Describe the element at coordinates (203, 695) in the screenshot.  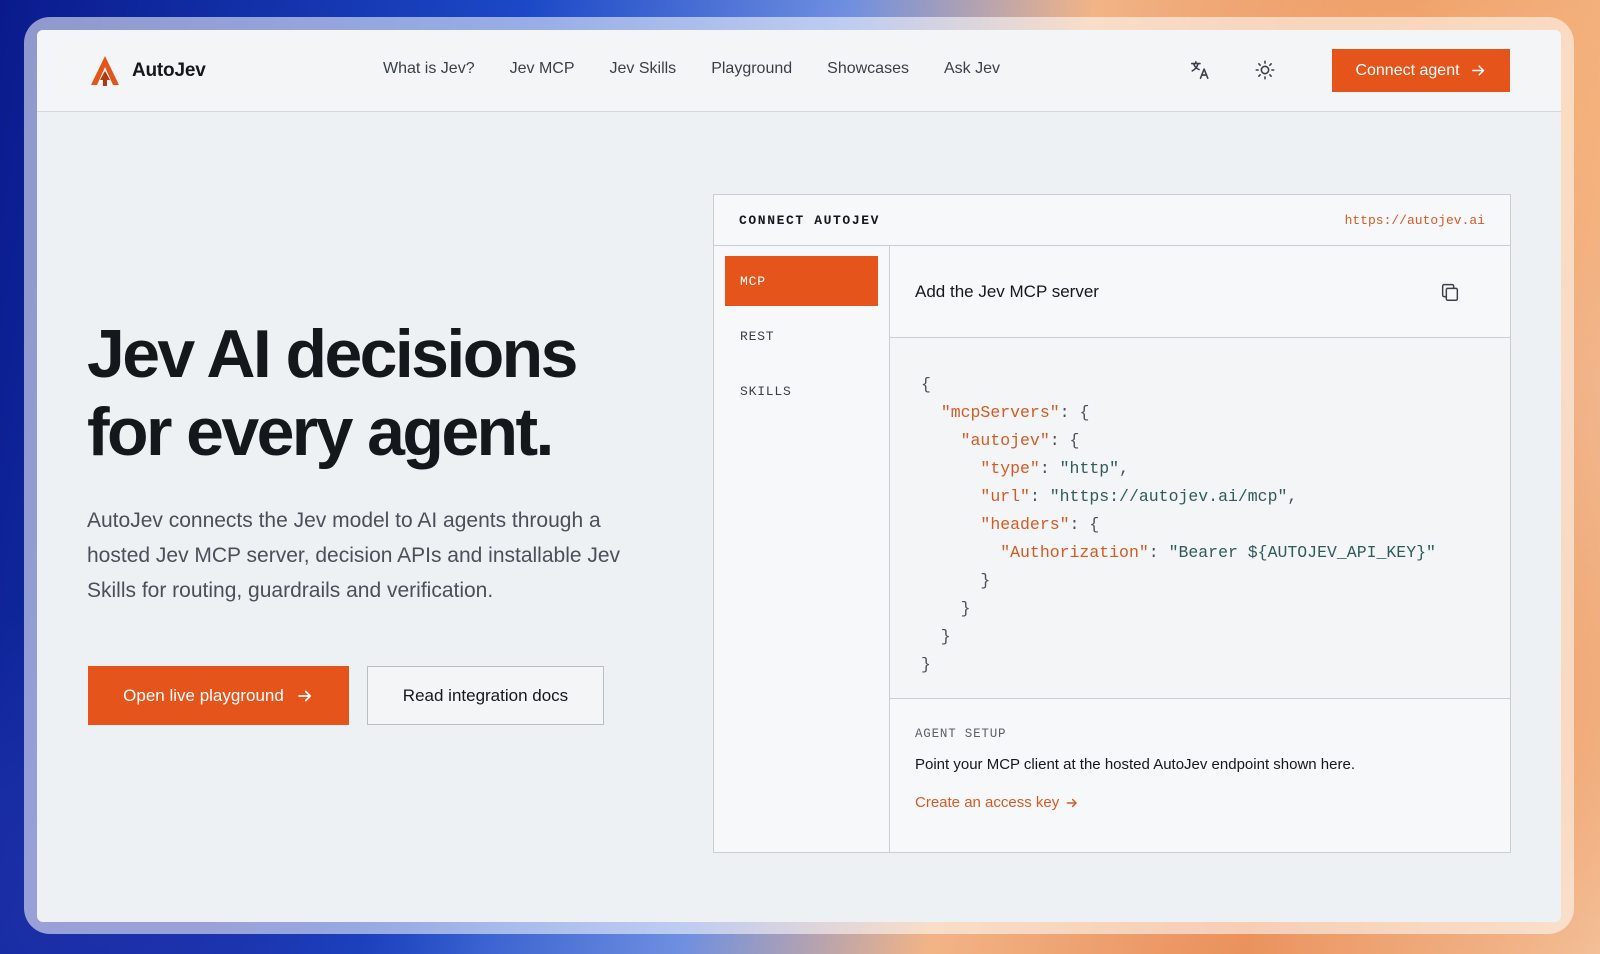
I see `open-live-playground-label: Open live playground` at that location.